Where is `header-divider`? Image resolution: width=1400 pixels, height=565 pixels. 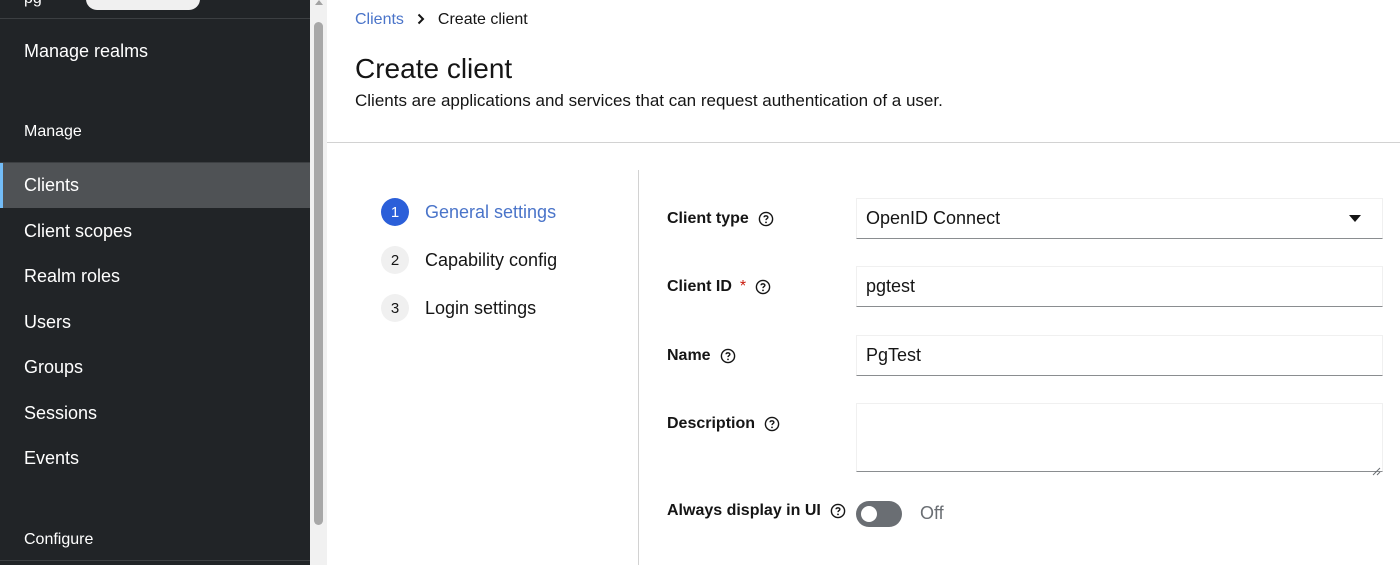
header-divider is located at coordinates (863, 142).